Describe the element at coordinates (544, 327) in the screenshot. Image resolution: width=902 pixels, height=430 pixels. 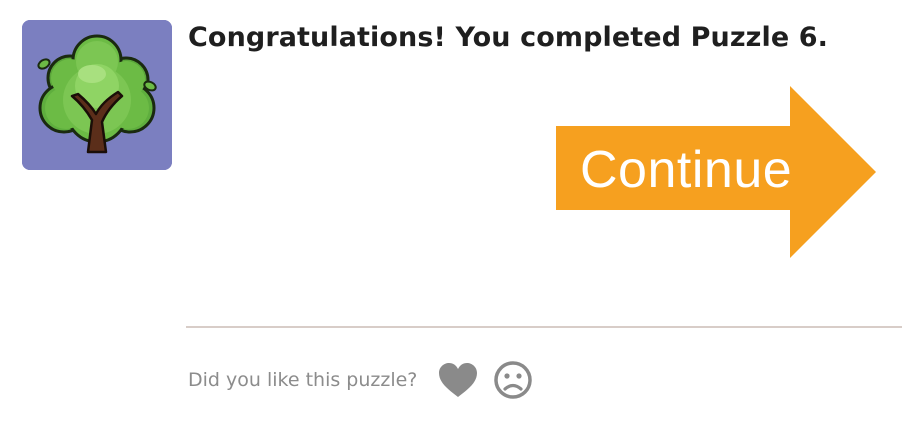
I see `divider` at that location.